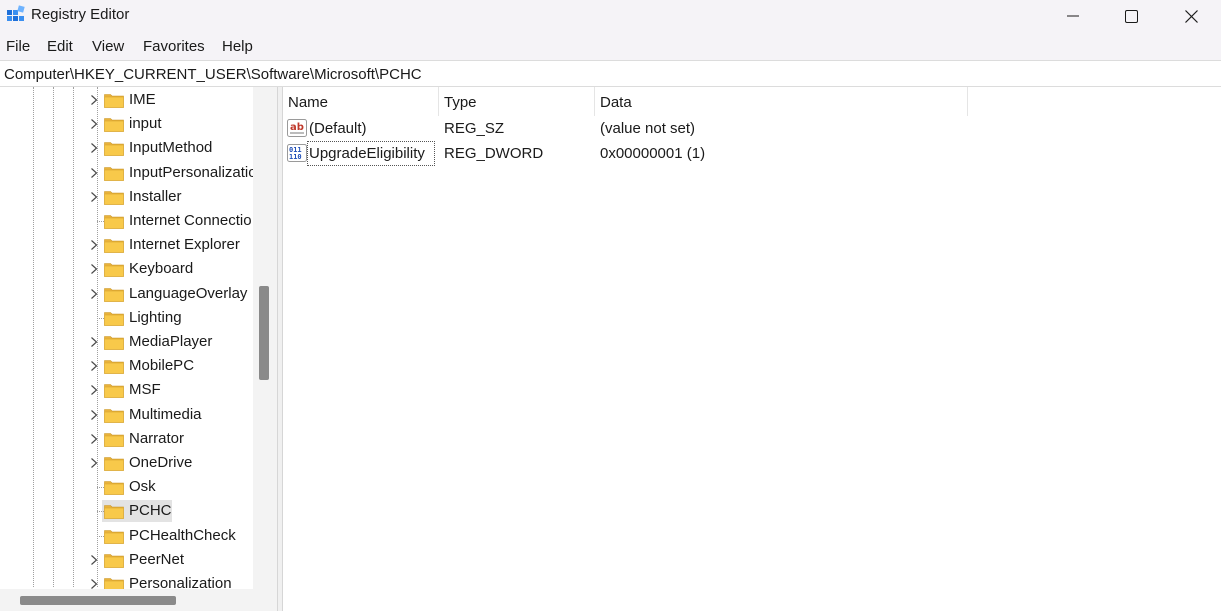 This screenshot has width=1221, height=611. I want to click on tree-item: Keyboard, so click(126, 269).